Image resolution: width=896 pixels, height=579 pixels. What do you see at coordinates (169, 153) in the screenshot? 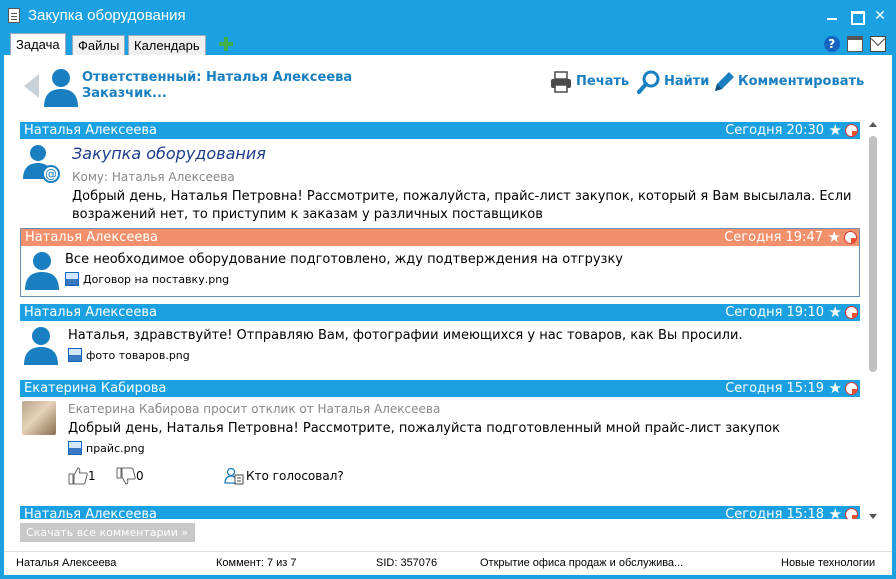
I see `comment-title: Закупка оборудования` at bounding box center [169, 153].